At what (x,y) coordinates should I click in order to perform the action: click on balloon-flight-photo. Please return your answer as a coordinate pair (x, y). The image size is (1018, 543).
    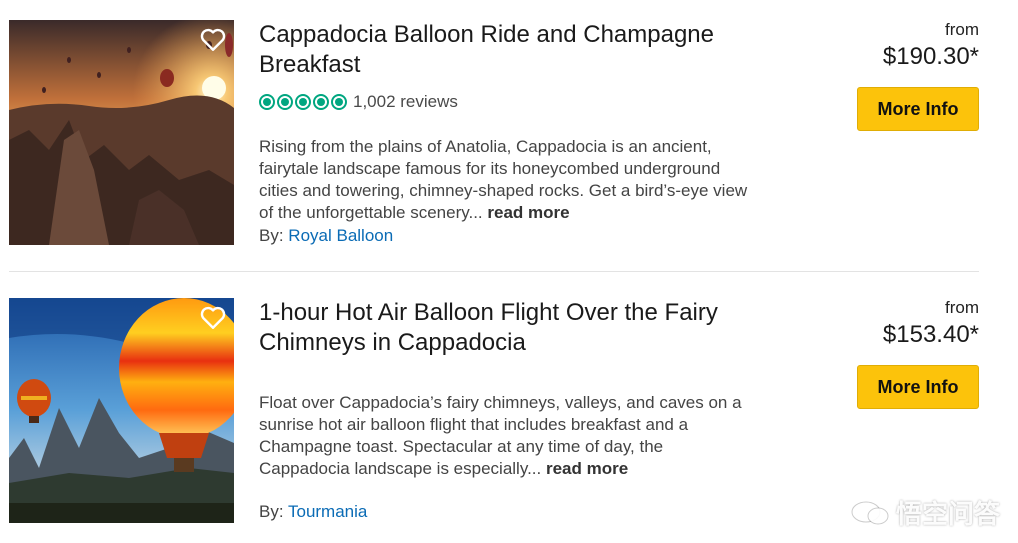
    Looking at the image, I should click on (121, 410).